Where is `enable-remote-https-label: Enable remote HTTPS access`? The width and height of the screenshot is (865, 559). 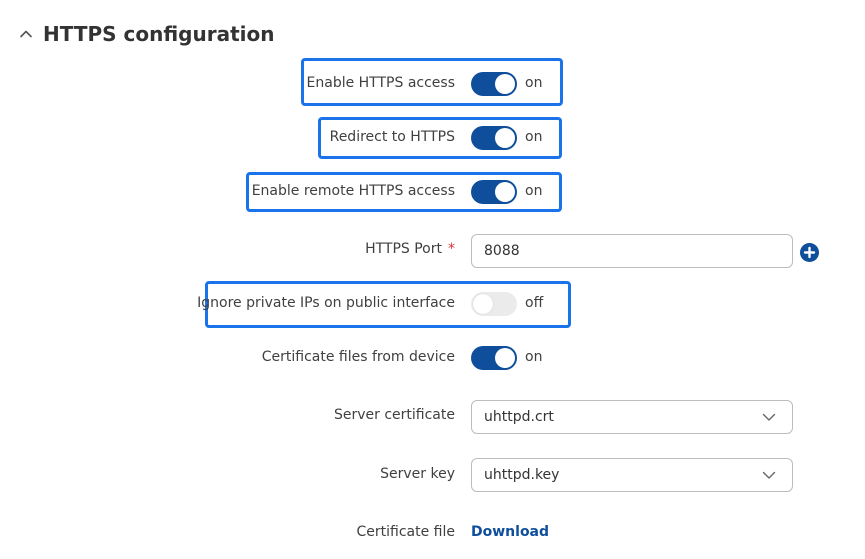
enable-remote-https-label: Enable remote HTTPS access is located at coordinates (353, 191).